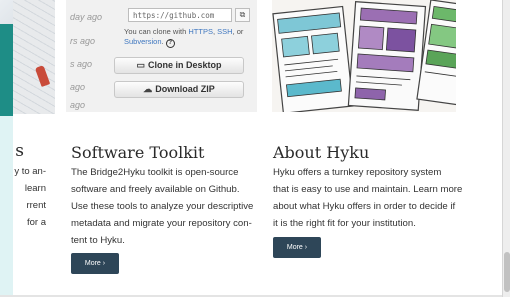  Describe the element at coordinates (170, 43) in the screenshot. I see `help-icon: ?` at that location.